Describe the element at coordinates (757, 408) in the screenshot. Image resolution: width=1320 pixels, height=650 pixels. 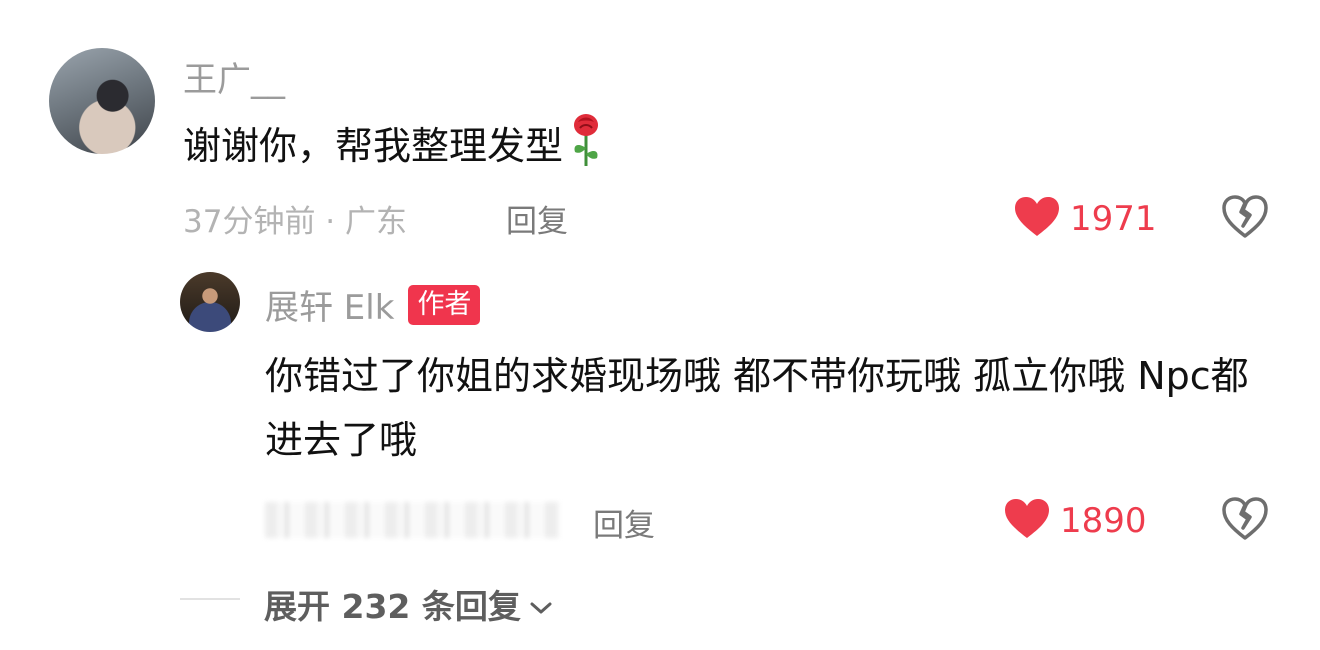
I see `reply-text: 你错过了你姐的求婚现场哦 都不带你玩哦 孤立你哦 Npc都进去了哦` at that location.